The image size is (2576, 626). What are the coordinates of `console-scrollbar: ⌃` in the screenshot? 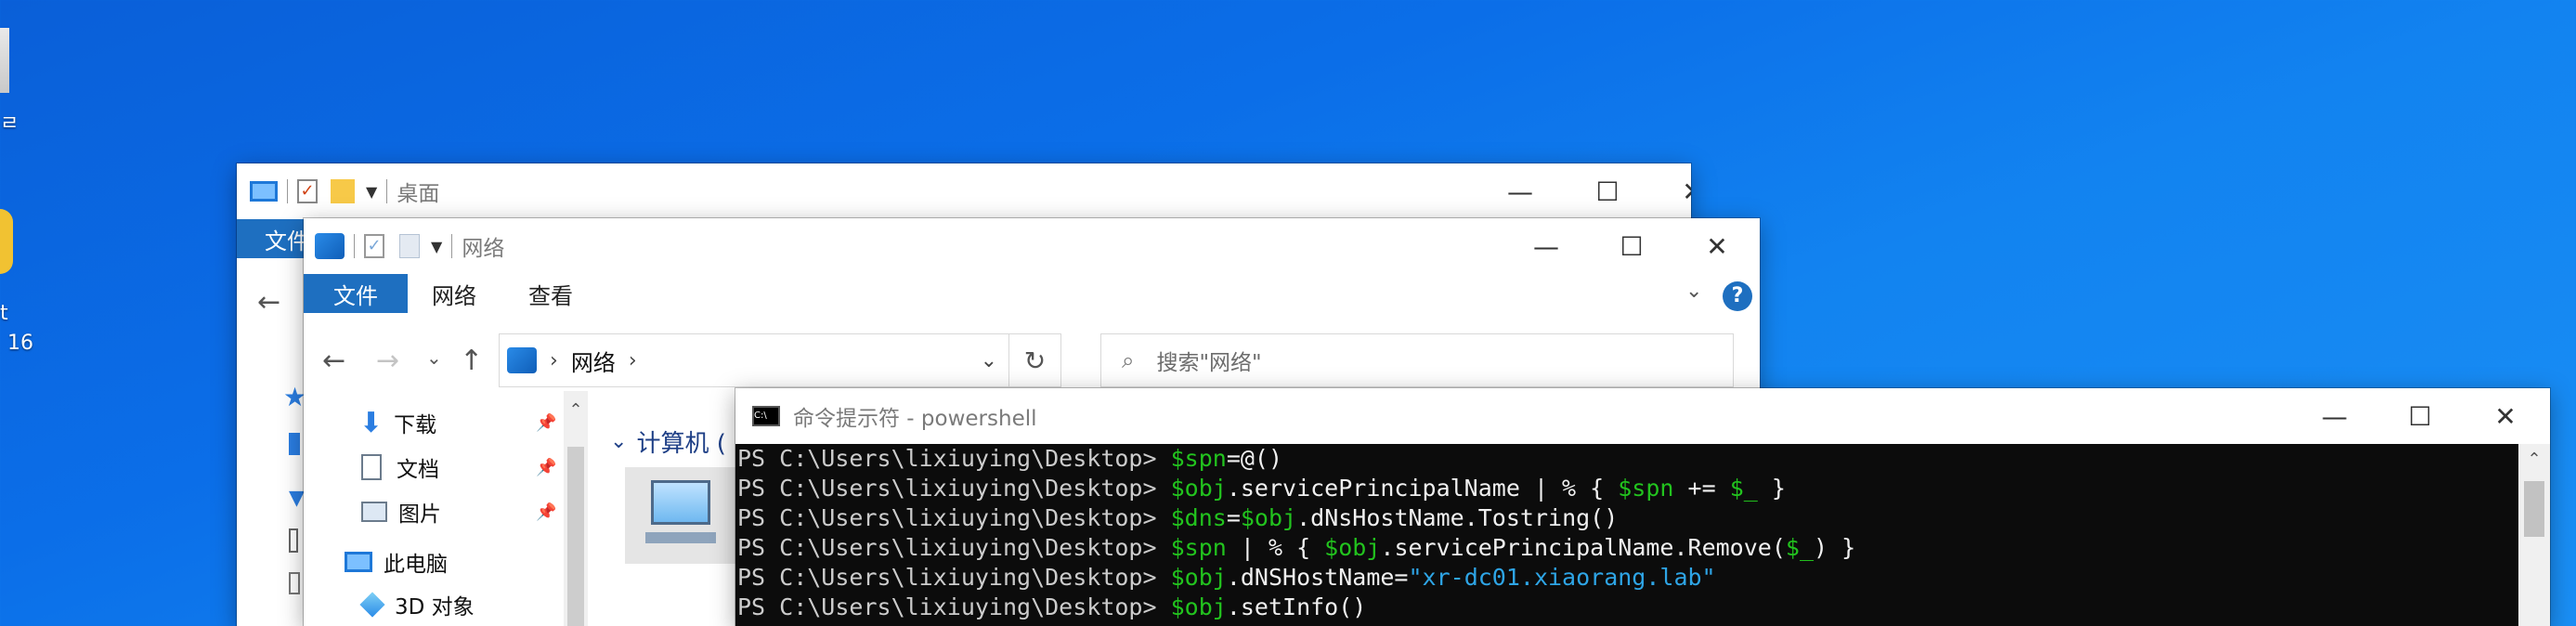 It's located at (2534, 535).